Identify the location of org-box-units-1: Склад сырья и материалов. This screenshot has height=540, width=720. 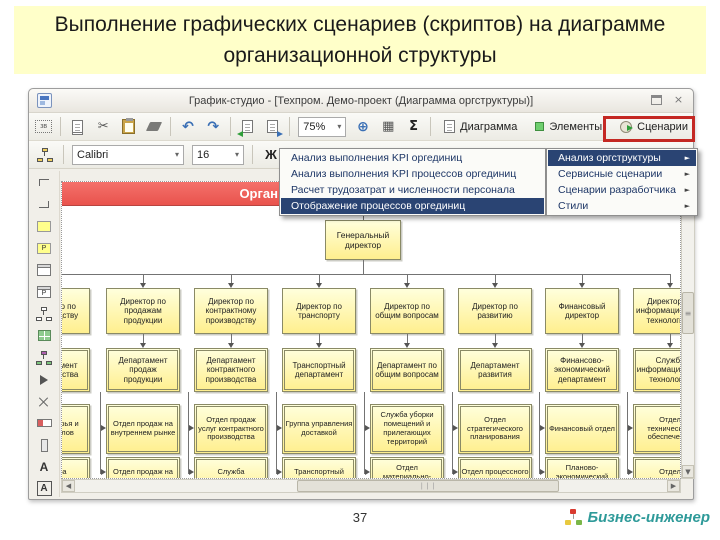
(76, 429).